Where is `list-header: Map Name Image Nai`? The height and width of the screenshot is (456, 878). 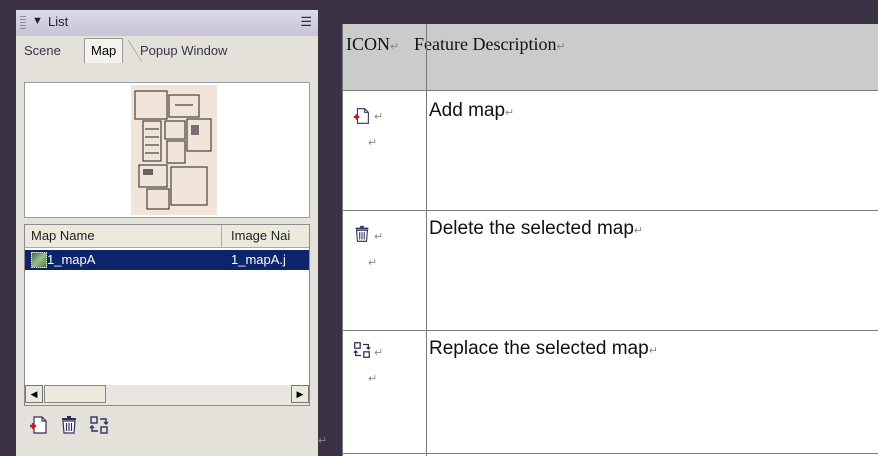
list-header: Map Name Image Nai is located at coordinates (167, 236).